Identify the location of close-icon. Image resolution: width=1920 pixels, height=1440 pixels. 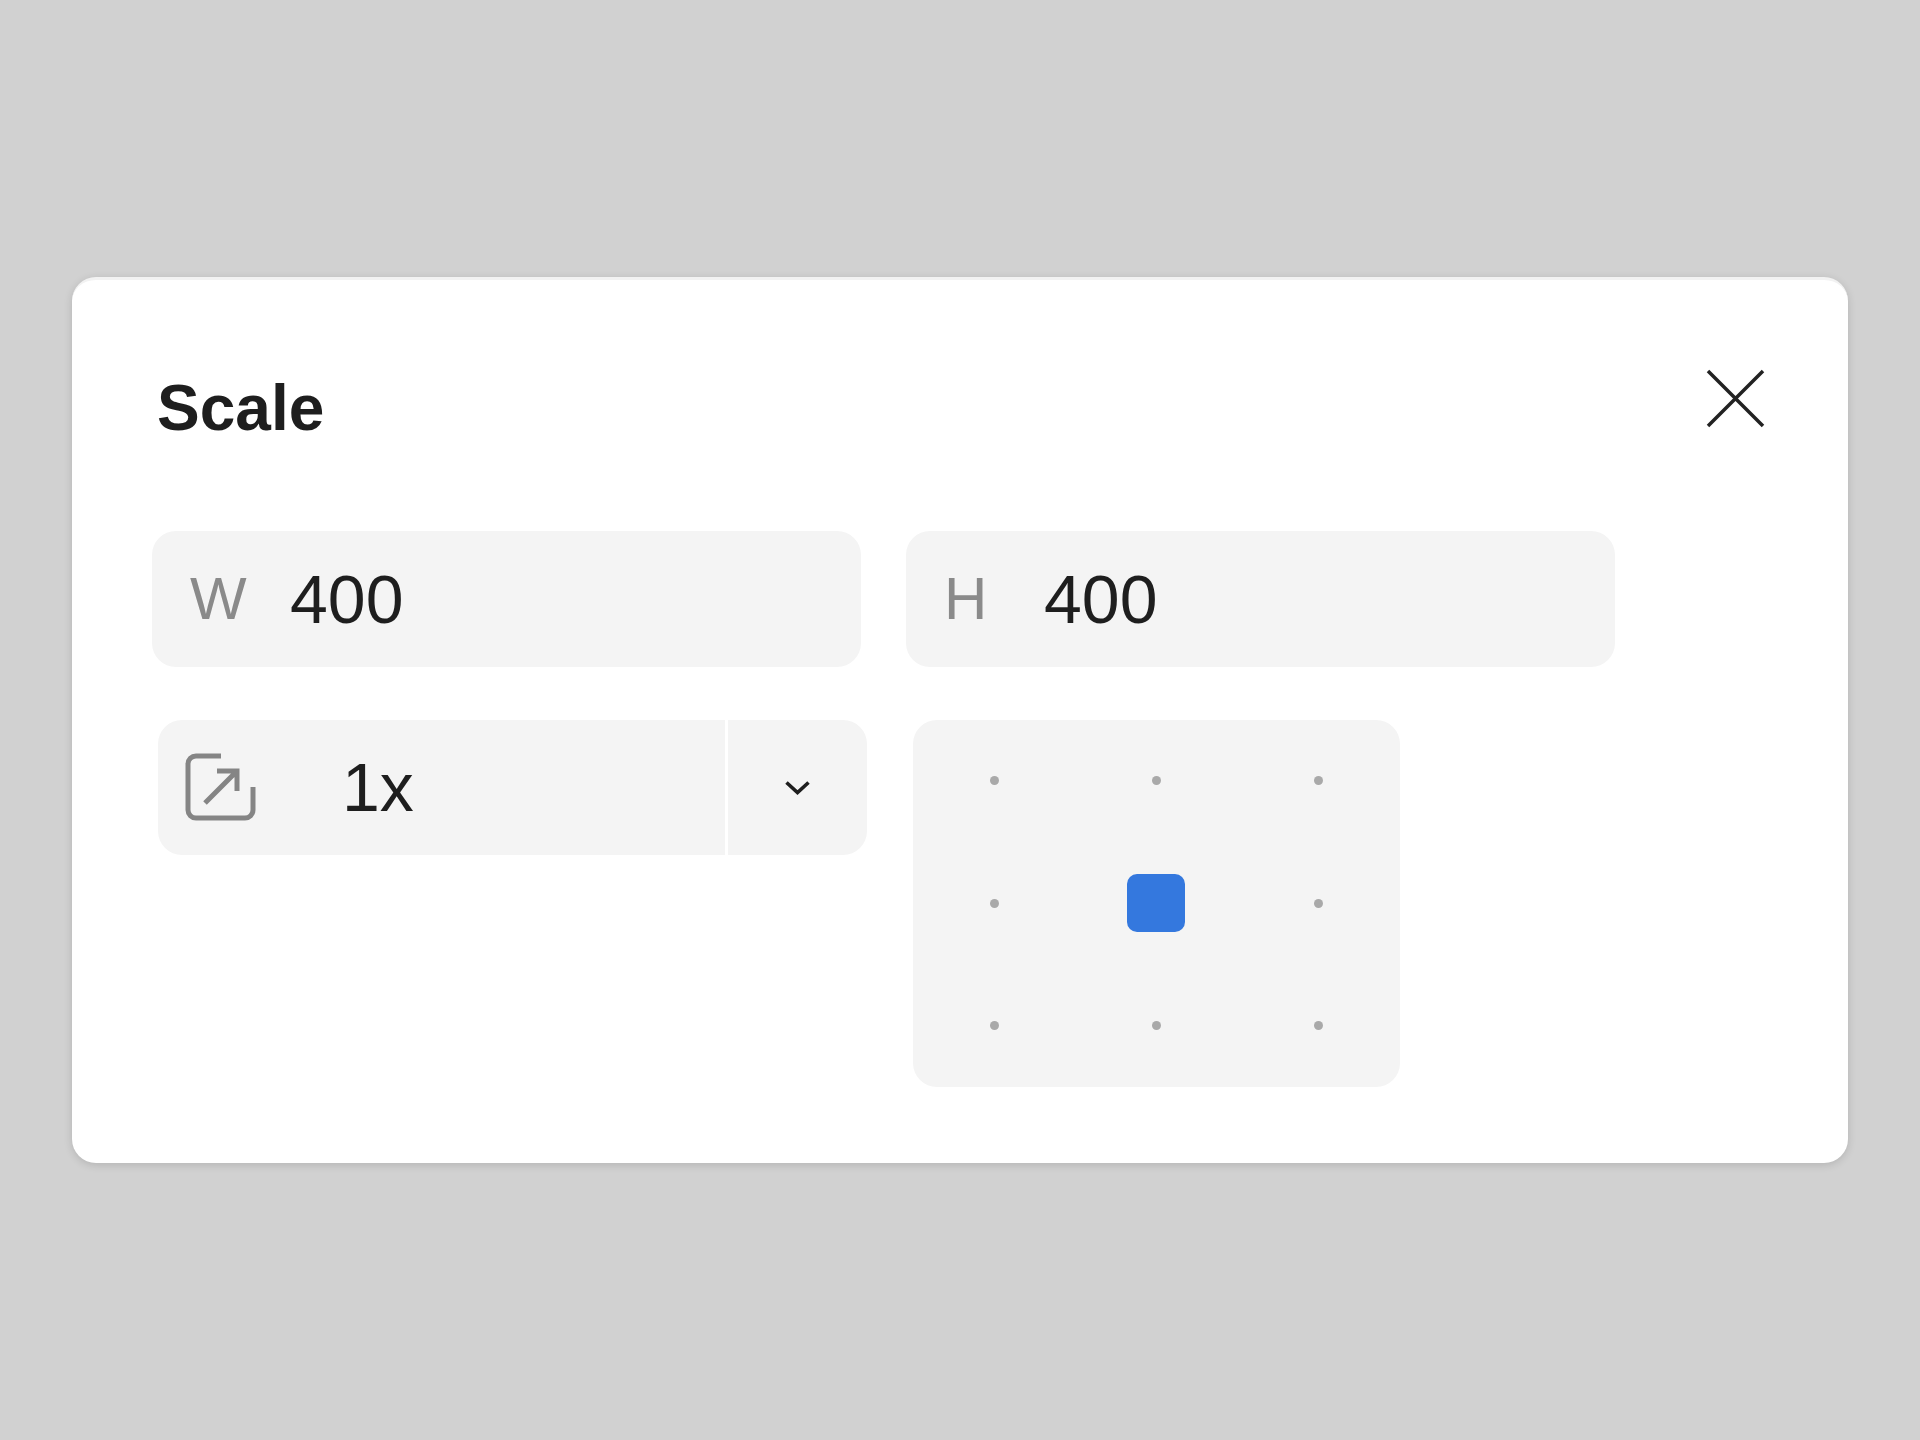
(1735, 398).